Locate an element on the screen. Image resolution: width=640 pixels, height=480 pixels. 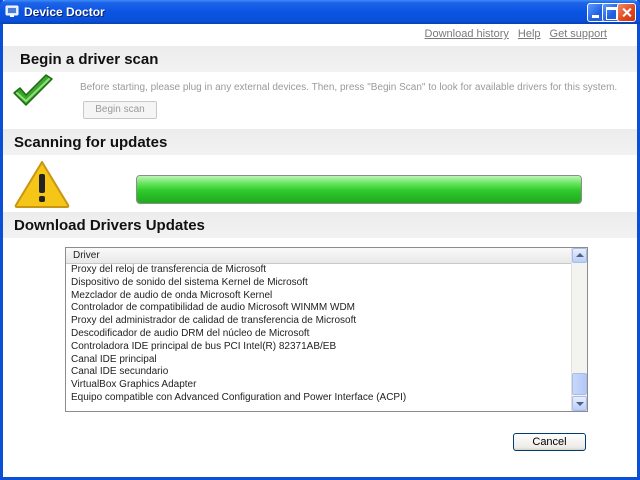
scan-progress-fill is located at coordinates (359, 189).